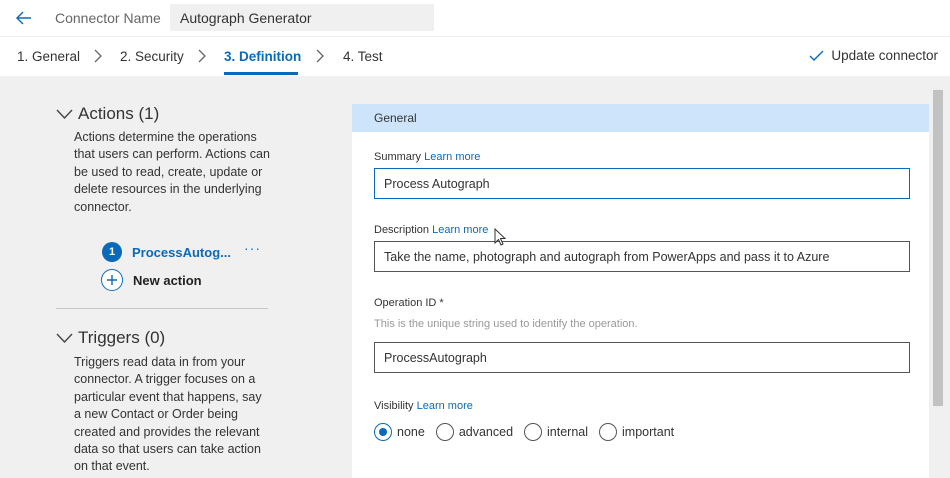  Describe the element at coordinates (302, 17) in the screenshot. I see `connector-name-input` at that location.